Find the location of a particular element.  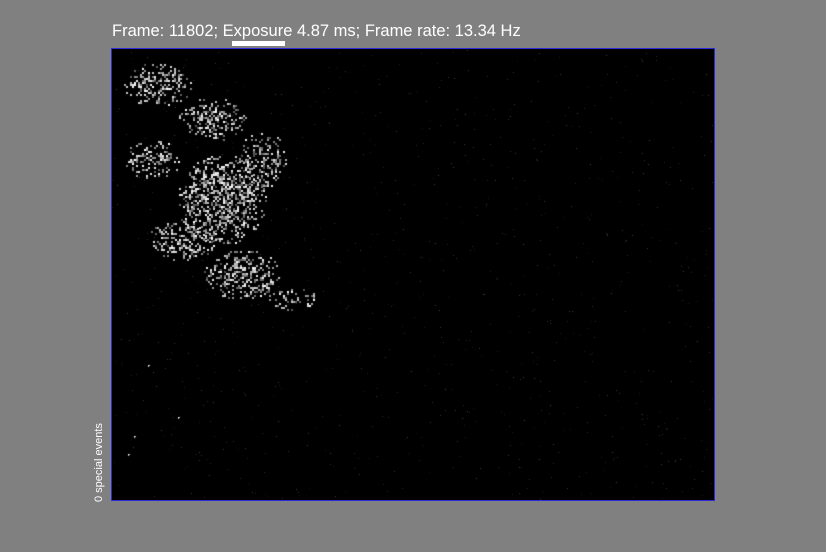

special-events-counter: 0 special events is located at coordinates (99, 462).